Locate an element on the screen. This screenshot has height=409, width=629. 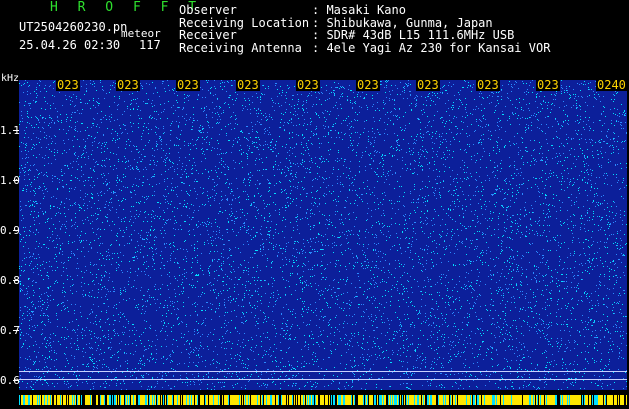
info-row-observer: Observer : Masaki Kano is located at coordinates (364, 10).